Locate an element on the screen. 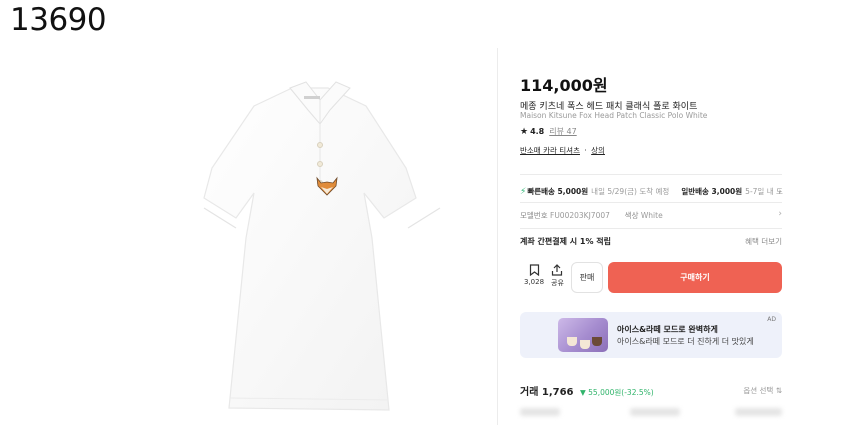 This screenshot has height=425, width=860. trade-history-row is located at coordinates (651, 412).